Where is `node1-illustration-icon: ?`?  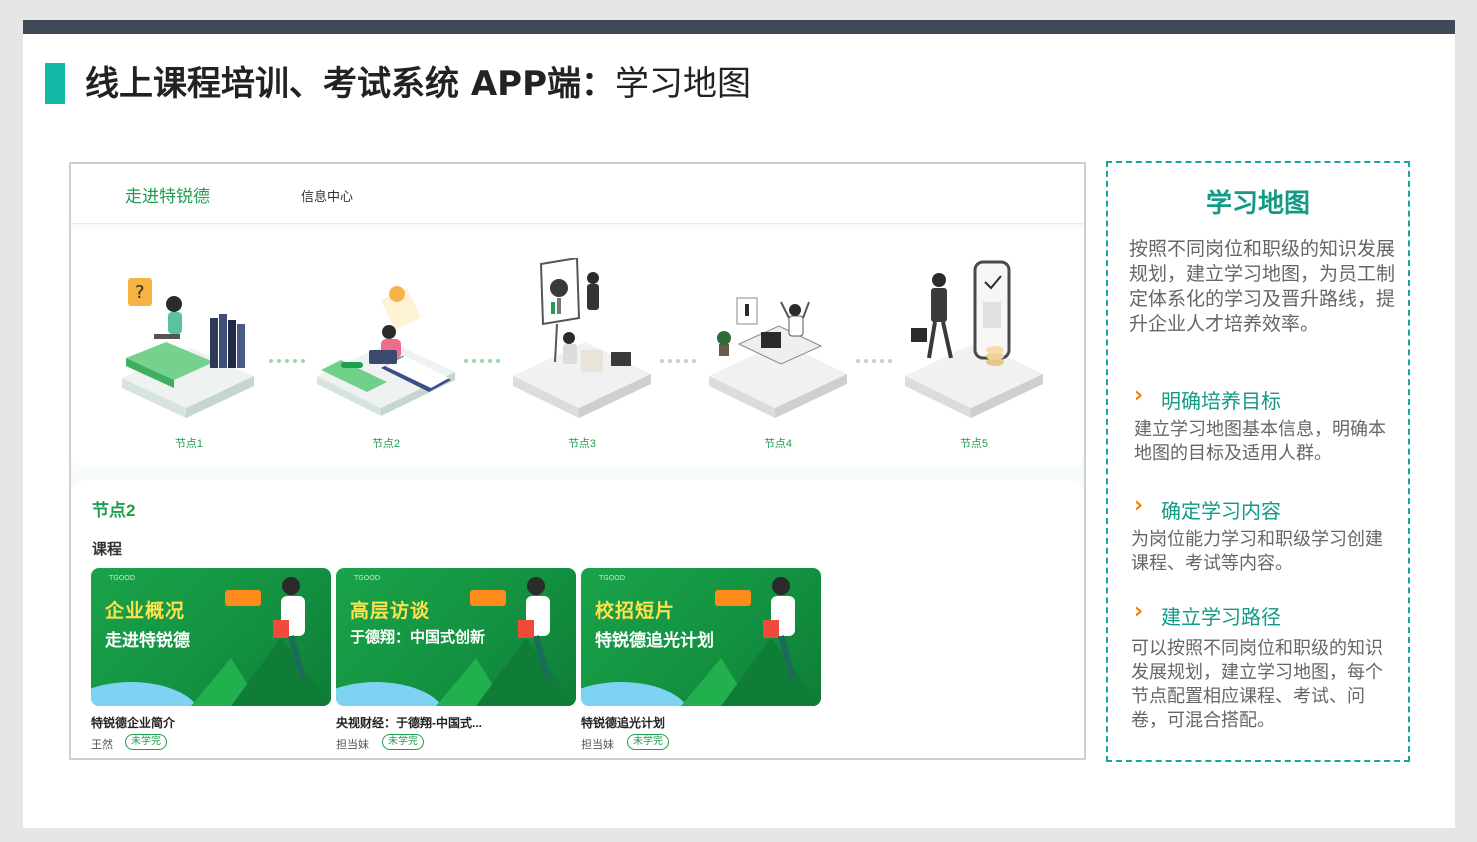 node1-illustration-icon: ? is located at coordinates (188, 348).